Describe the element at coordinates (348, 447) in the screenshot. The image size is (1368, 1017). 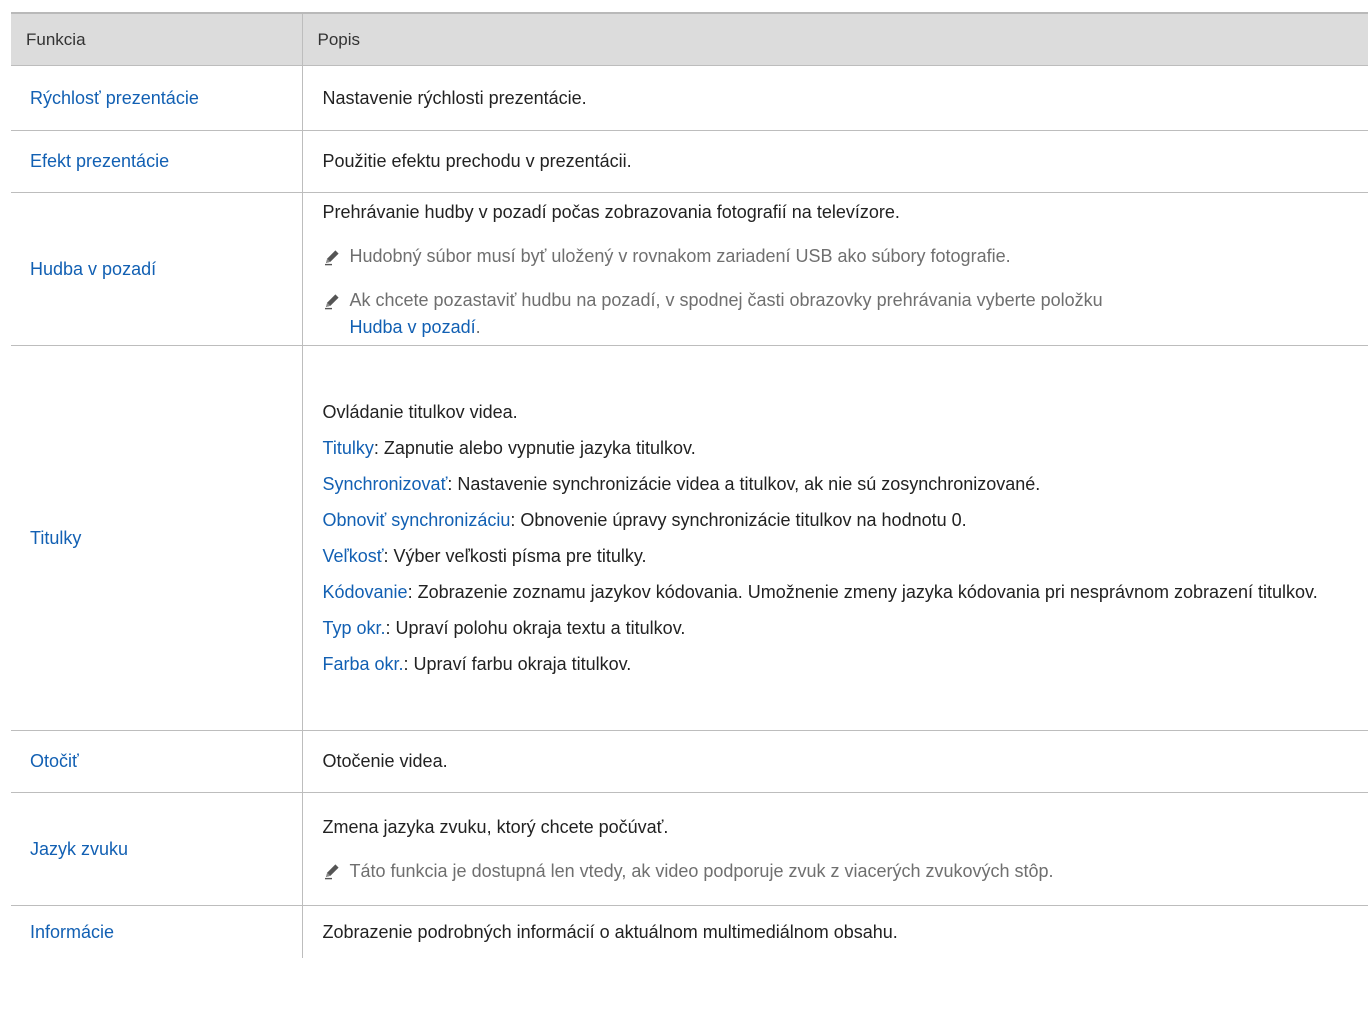
I see `option-term: Titulky` at that location.